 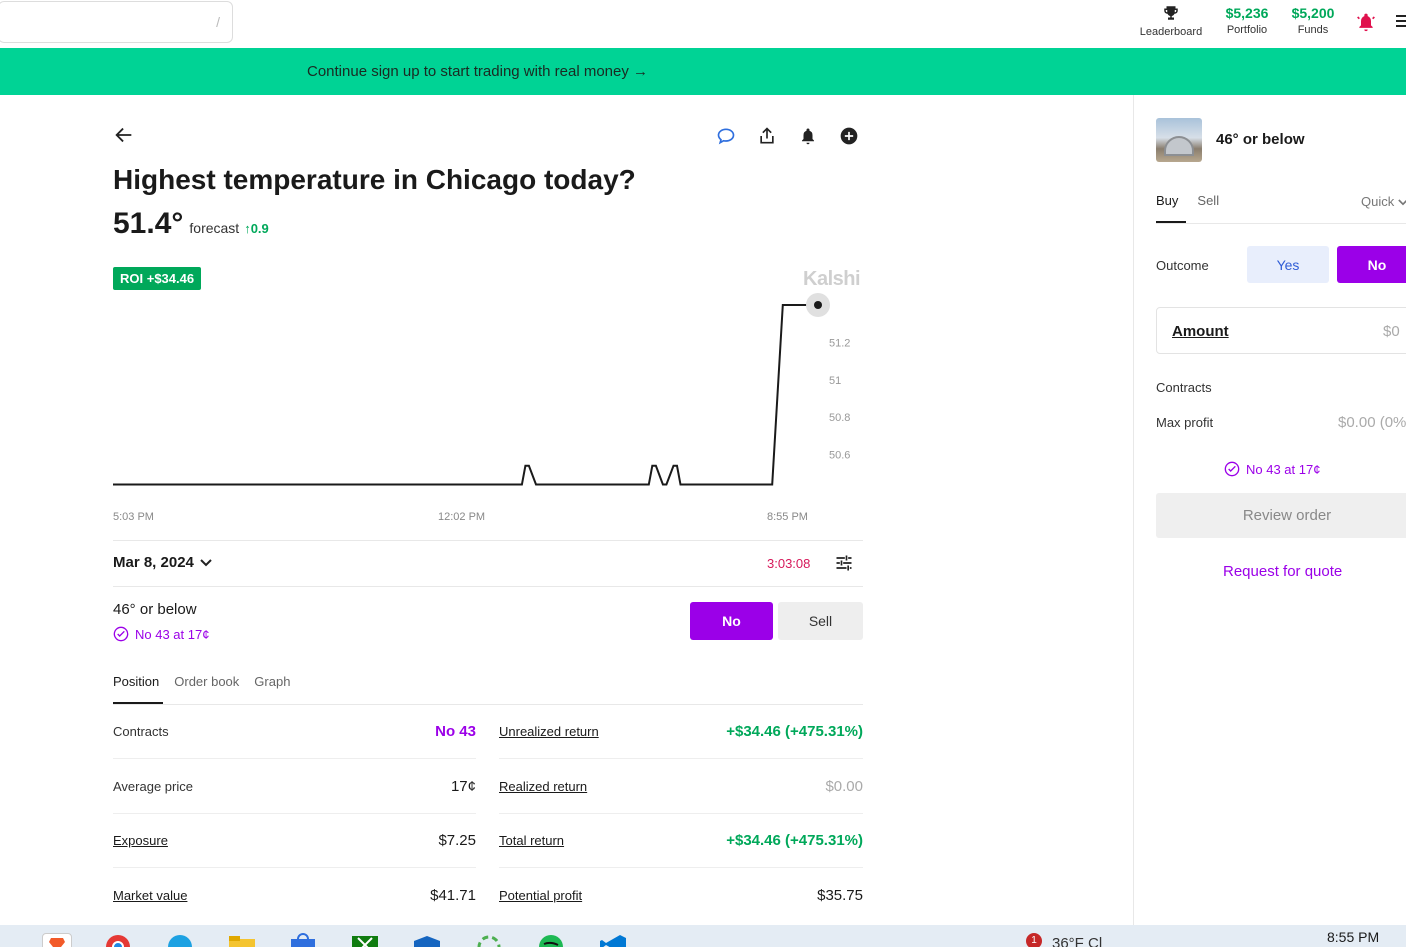 What do you see at coordinates (294, 787) in the screenshot?
I see `position-row: Average price 17¢` at bounding box center [294, 787].